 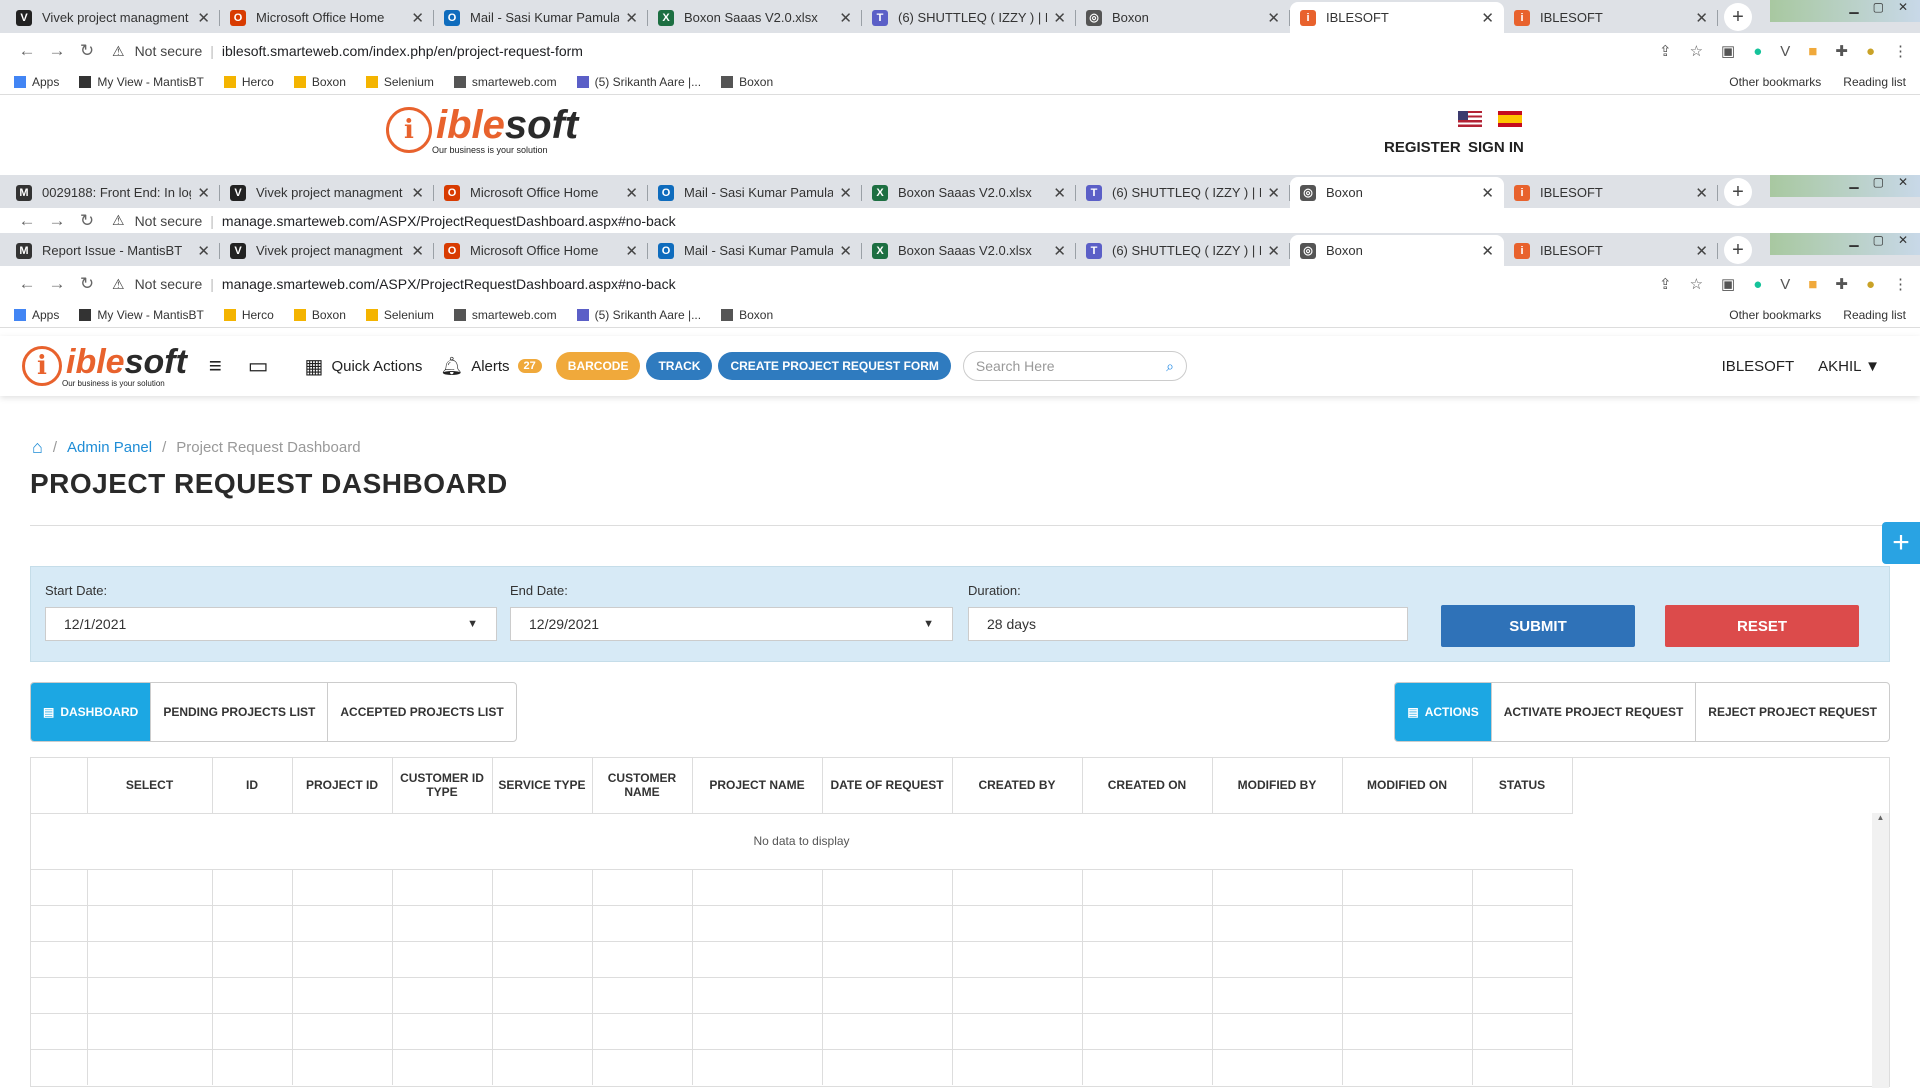 I want to click on column-header: DATE OF REQUEST, so click(x=887, y=786).